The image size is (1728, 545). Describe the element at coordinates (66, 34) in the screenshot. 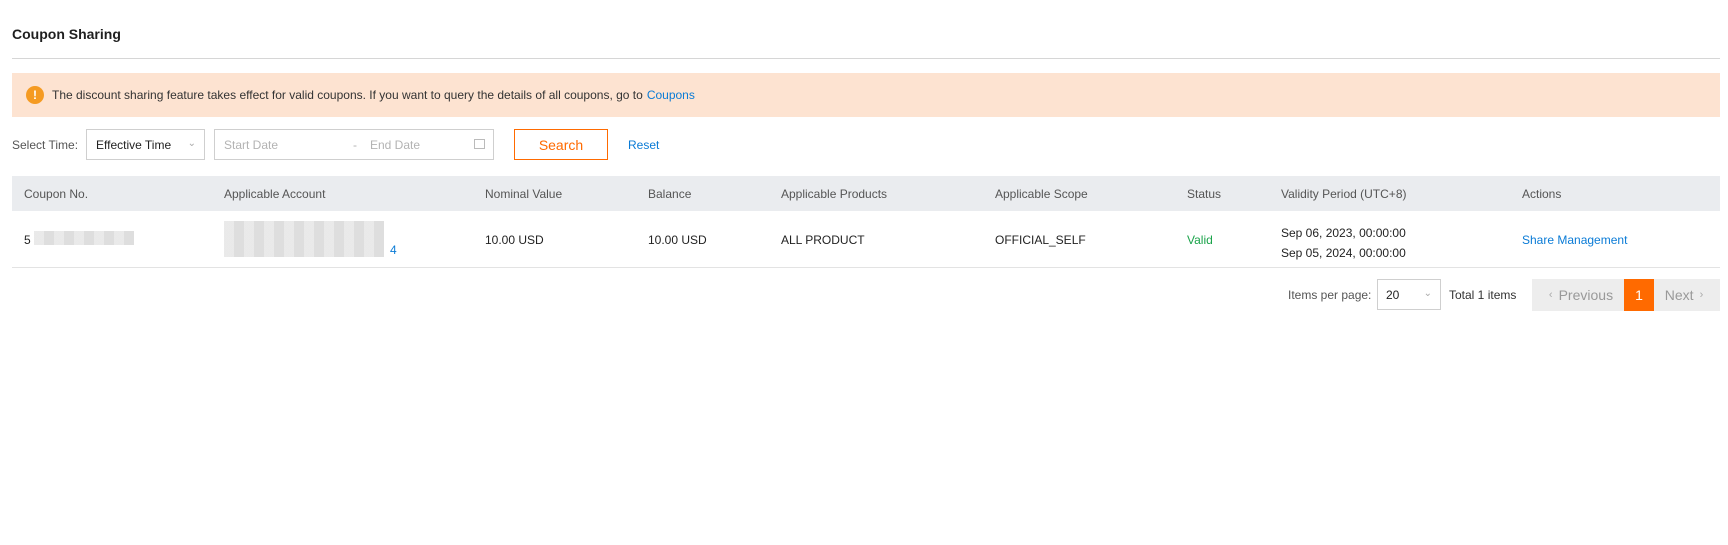

I see `page-title: Coupon Sharing` at that location.